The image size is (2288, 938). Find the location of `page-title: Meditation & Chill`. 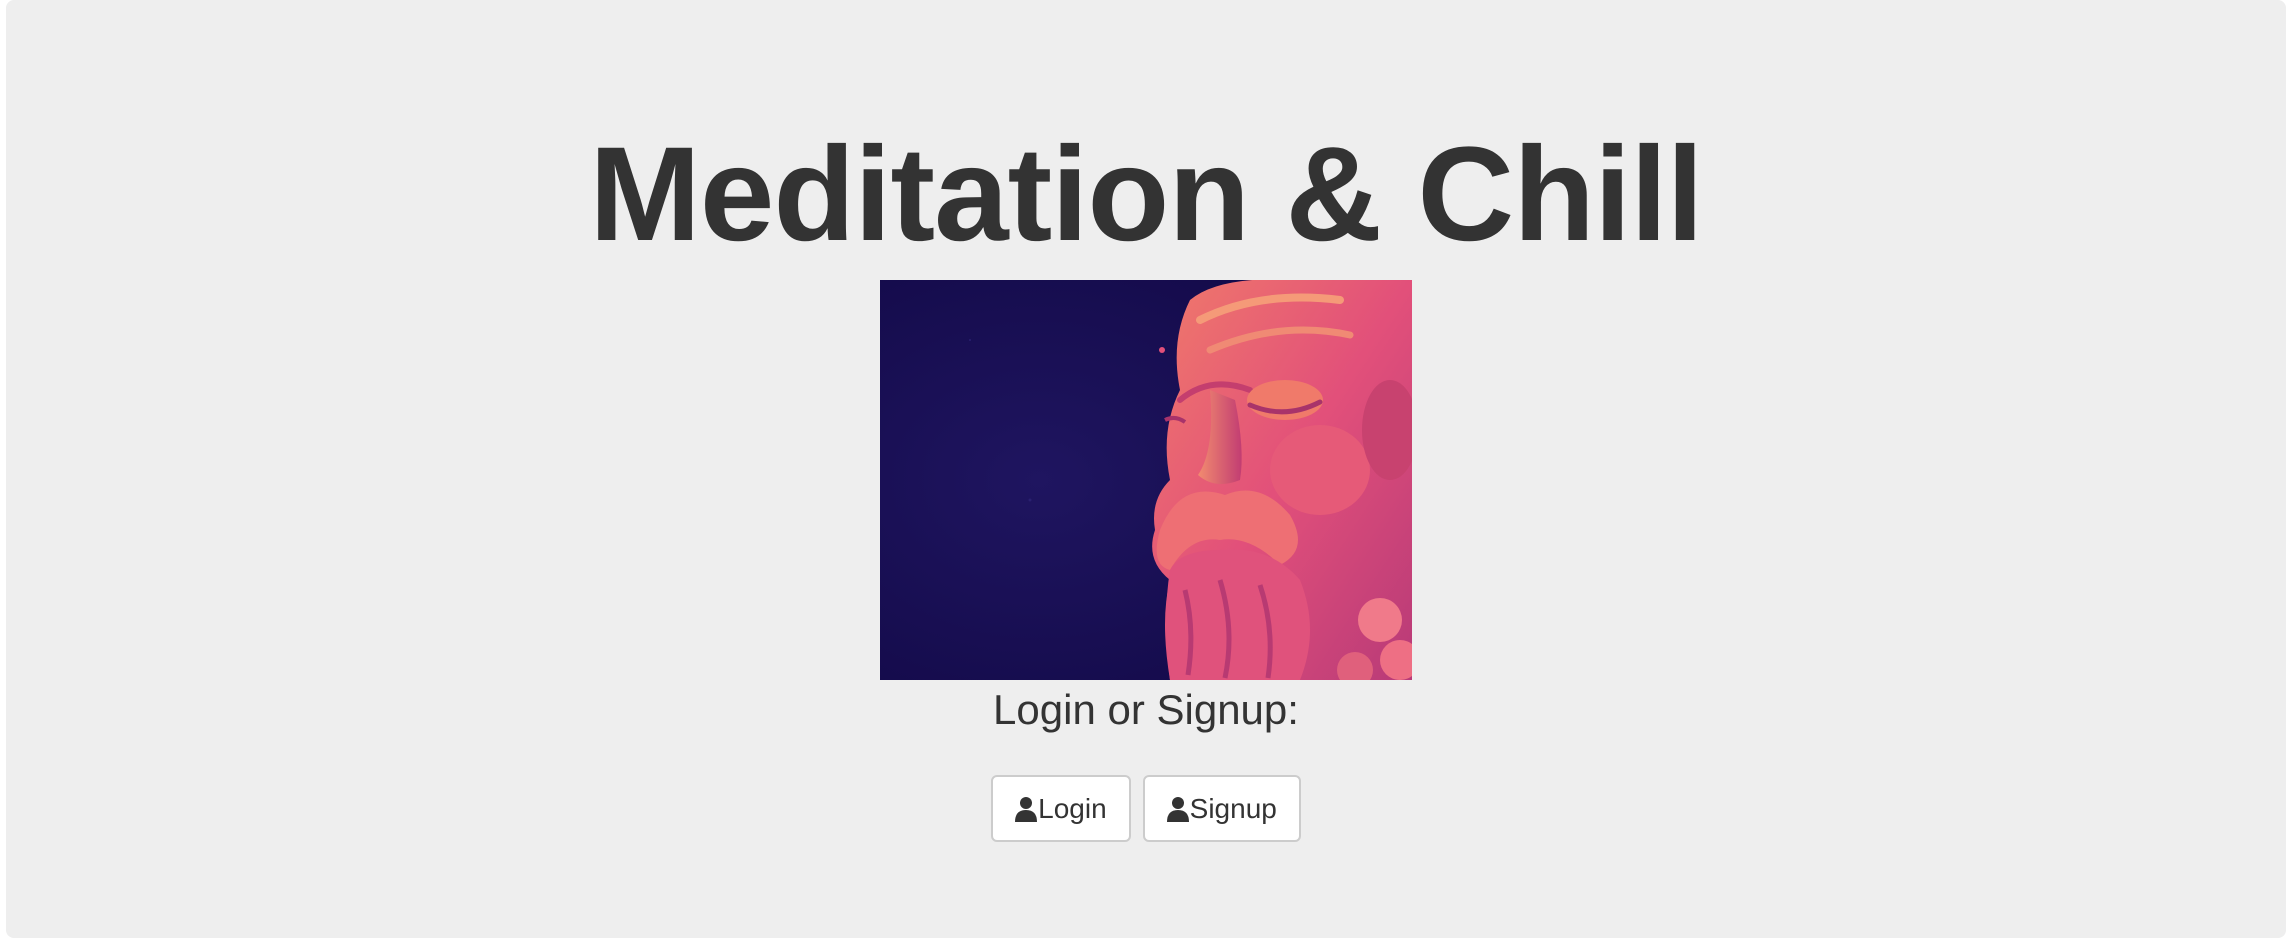

page-title: Meditation & Chill is located at coordinates (1146, 194).